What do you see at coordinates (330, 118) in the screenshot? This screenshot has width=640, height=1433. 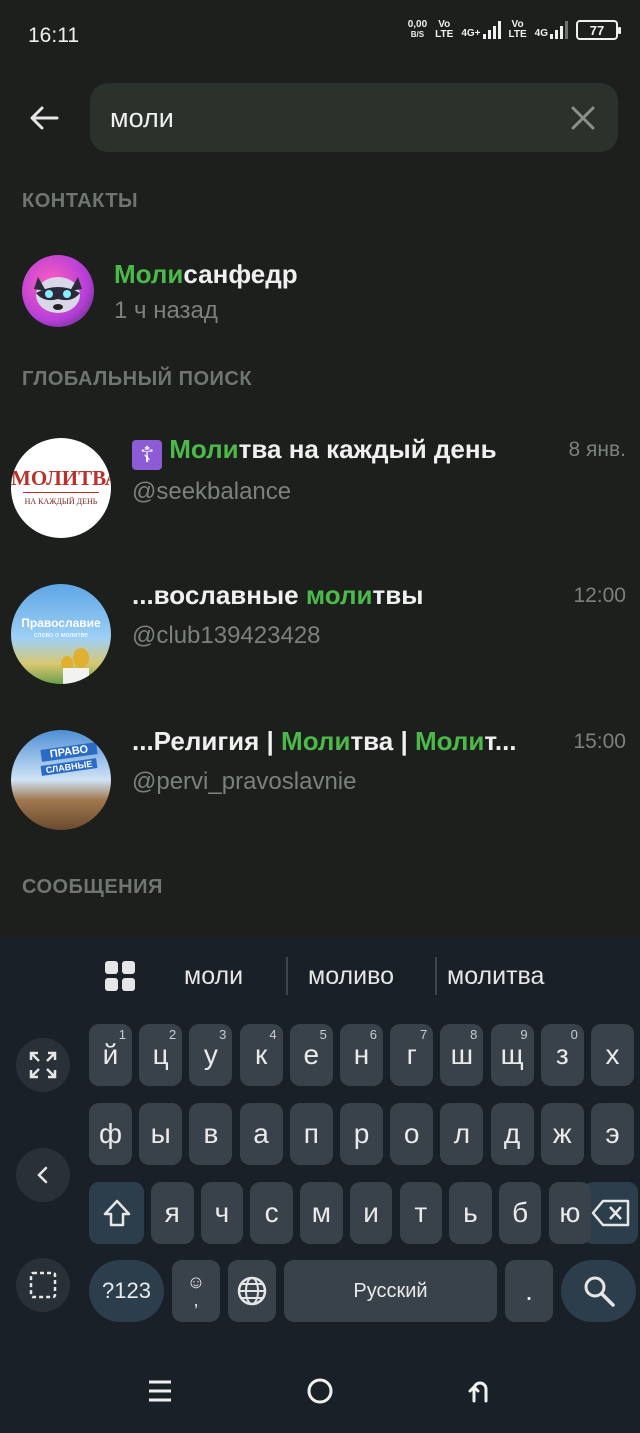 I see `search-input` at bounding box center [330, 118].